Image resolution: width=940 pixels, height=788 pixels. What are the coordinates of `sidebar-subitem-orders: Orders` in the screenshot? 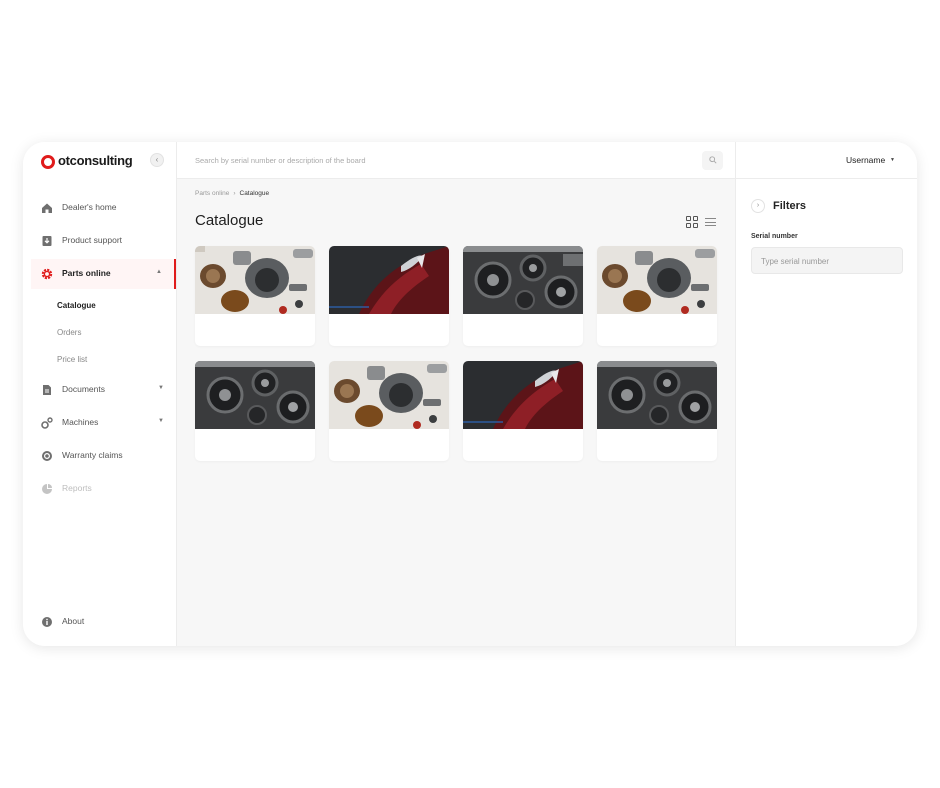 It's located at (69, 332).